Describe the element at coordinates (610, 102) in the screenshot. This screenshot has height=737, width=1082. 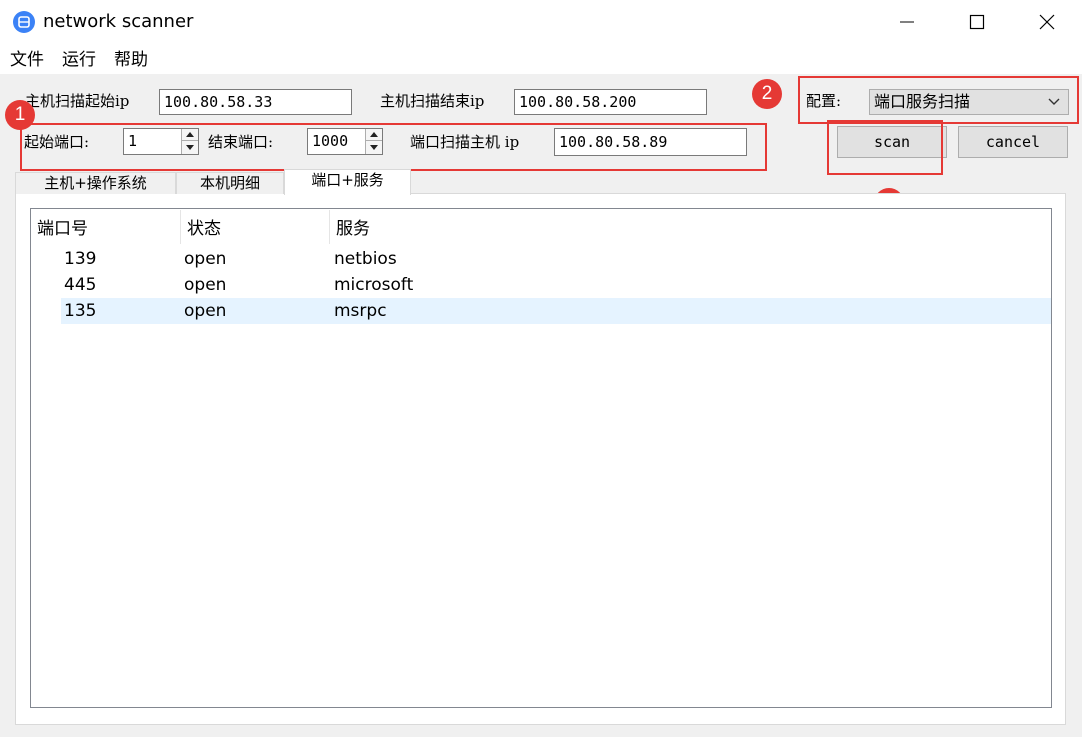
I see `host-end-ip-input: 100.80.58.200` at that location.